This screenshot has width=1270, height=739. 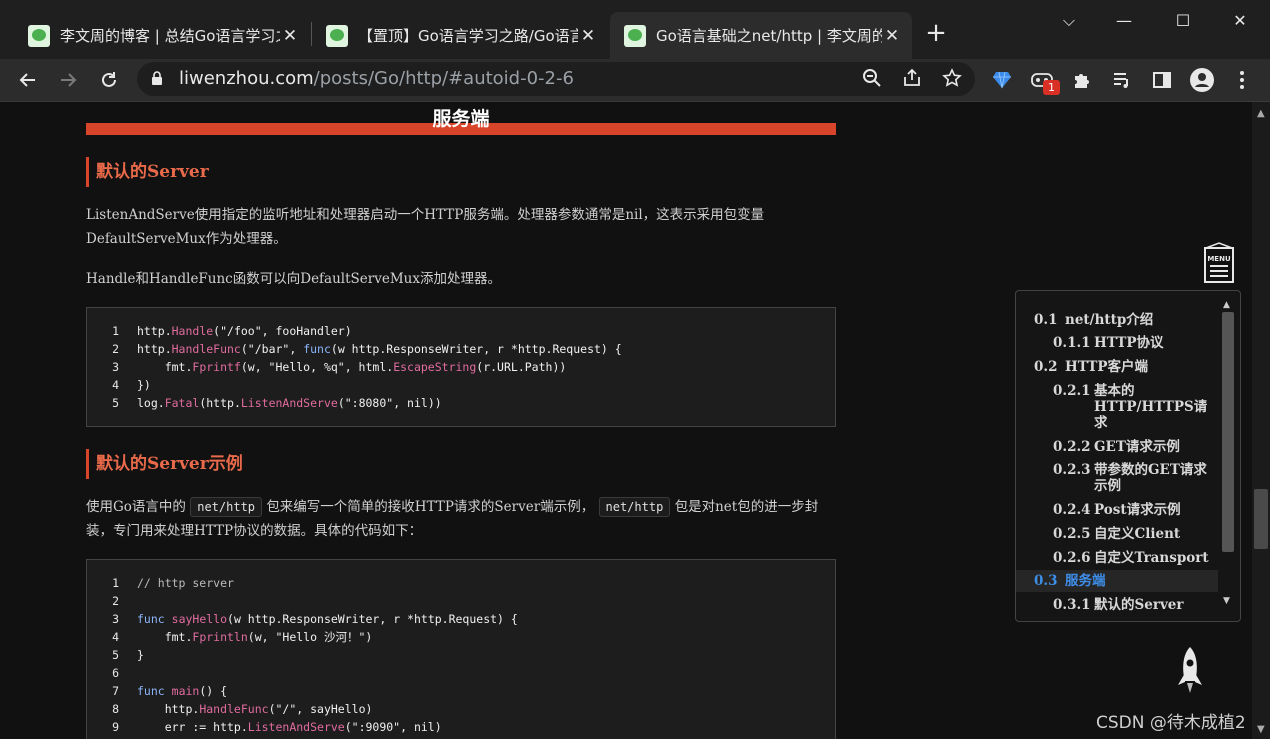 What do you see at coordinates (1228, 432) in the screenshot?
I see `toc-scrollbar-thumb` at bounding box center [1228, 432].